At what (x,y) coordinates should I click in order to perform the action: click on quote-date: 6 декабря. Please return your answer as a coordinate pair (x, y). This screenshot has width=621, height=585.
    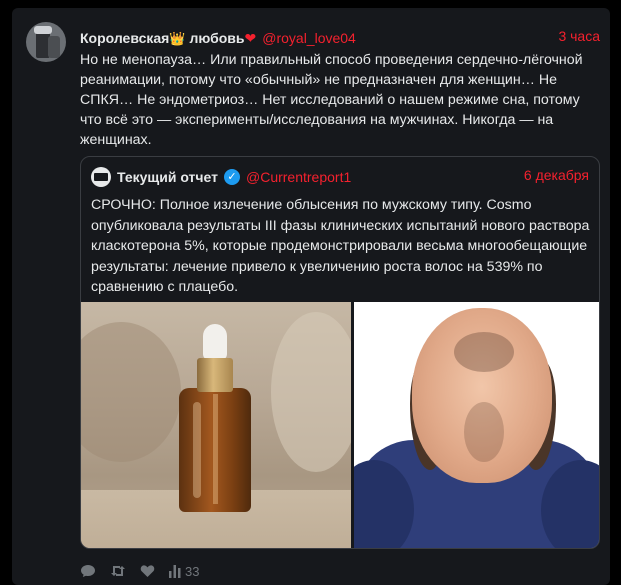
    Looking at the image, I should click on (556, 175).